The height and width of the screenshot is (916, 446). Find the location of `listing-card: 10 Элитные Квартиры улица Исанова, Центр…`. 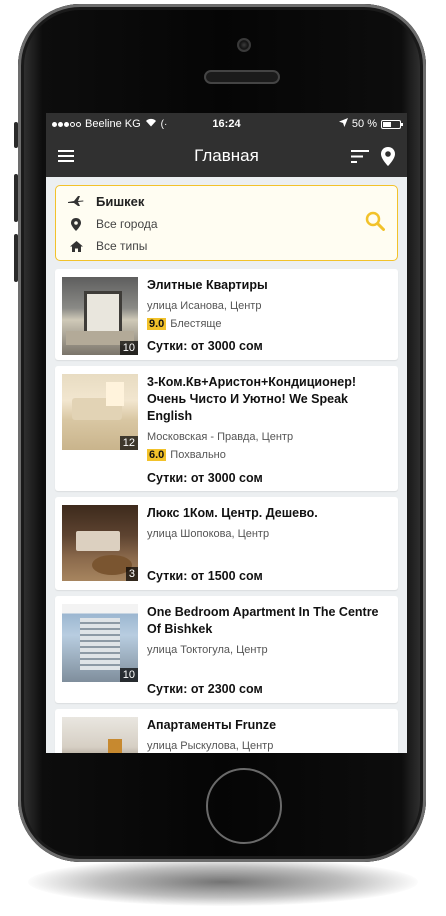

listing-card: 10 Элитные Квартиры улица Исанова, Центр… is located at coordinates (226, 314).